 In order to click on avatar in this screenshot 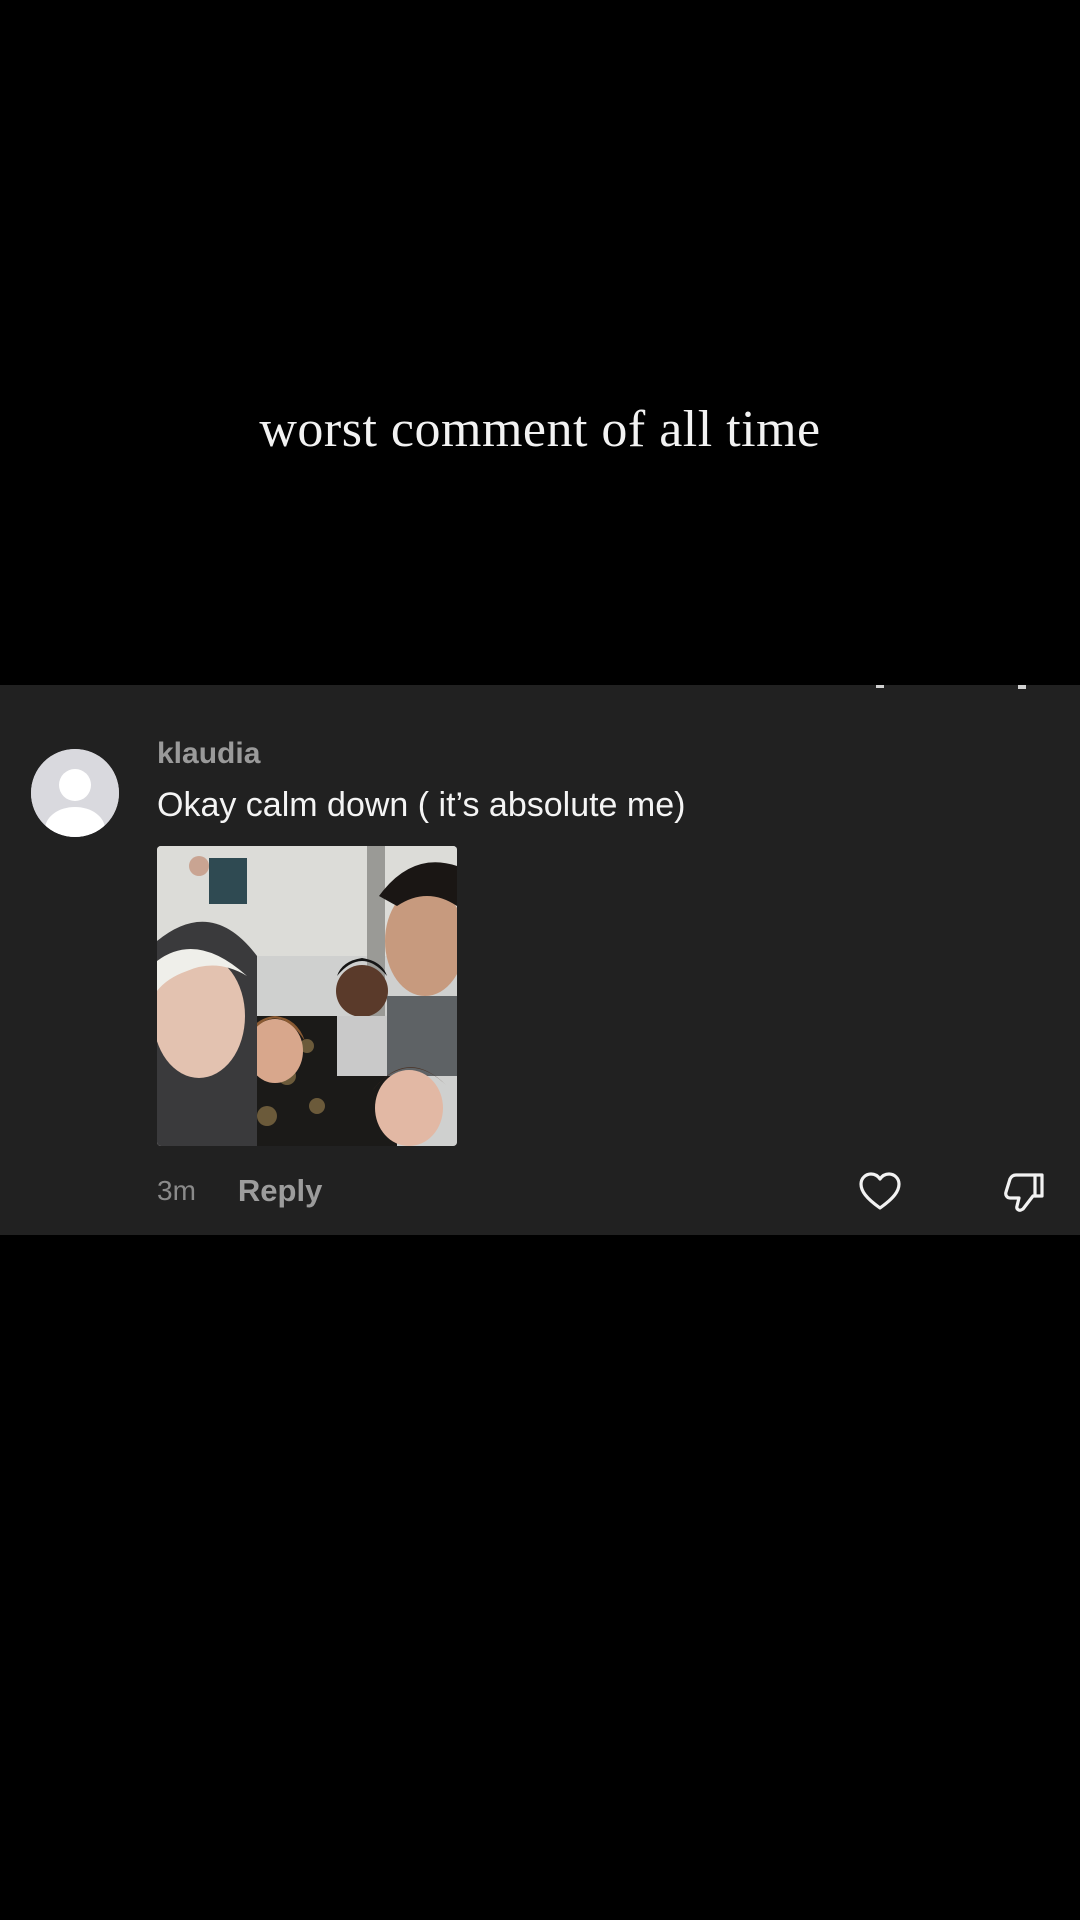, I will do `click(75, 793)`.